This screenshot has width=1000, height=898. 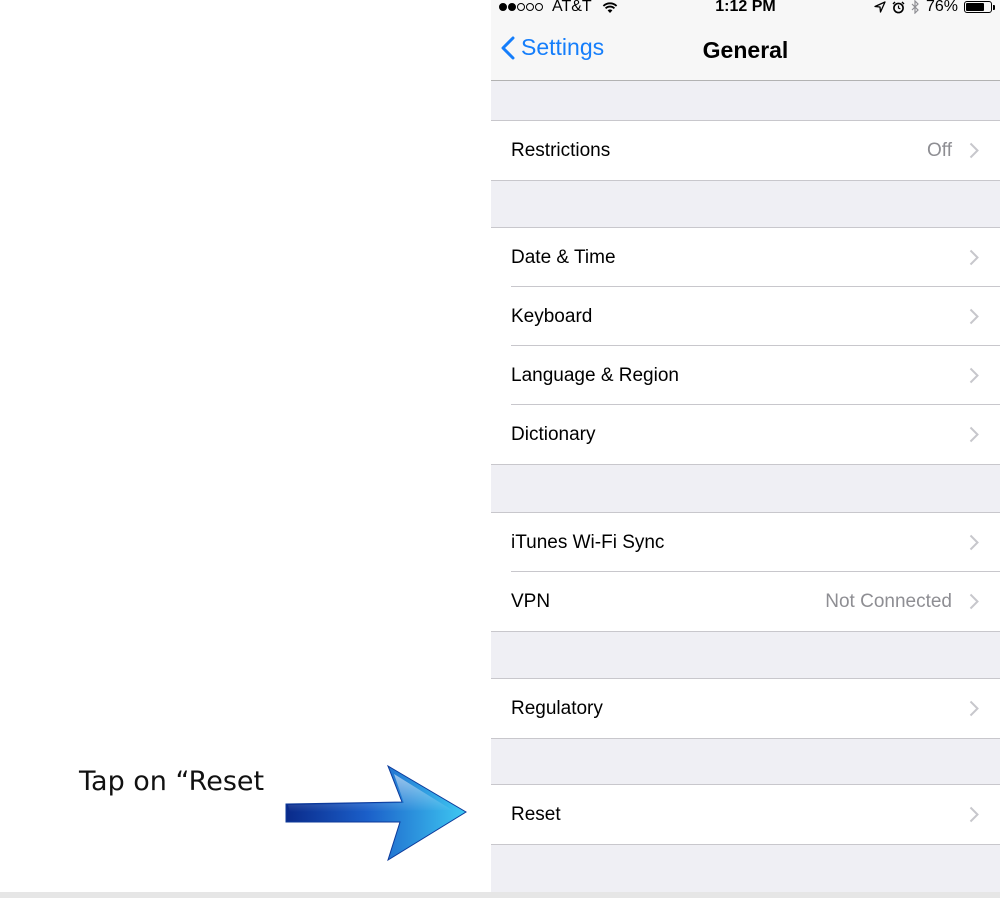 I want to click on navigation-bar: Settings General, so click(x=745, y=50).